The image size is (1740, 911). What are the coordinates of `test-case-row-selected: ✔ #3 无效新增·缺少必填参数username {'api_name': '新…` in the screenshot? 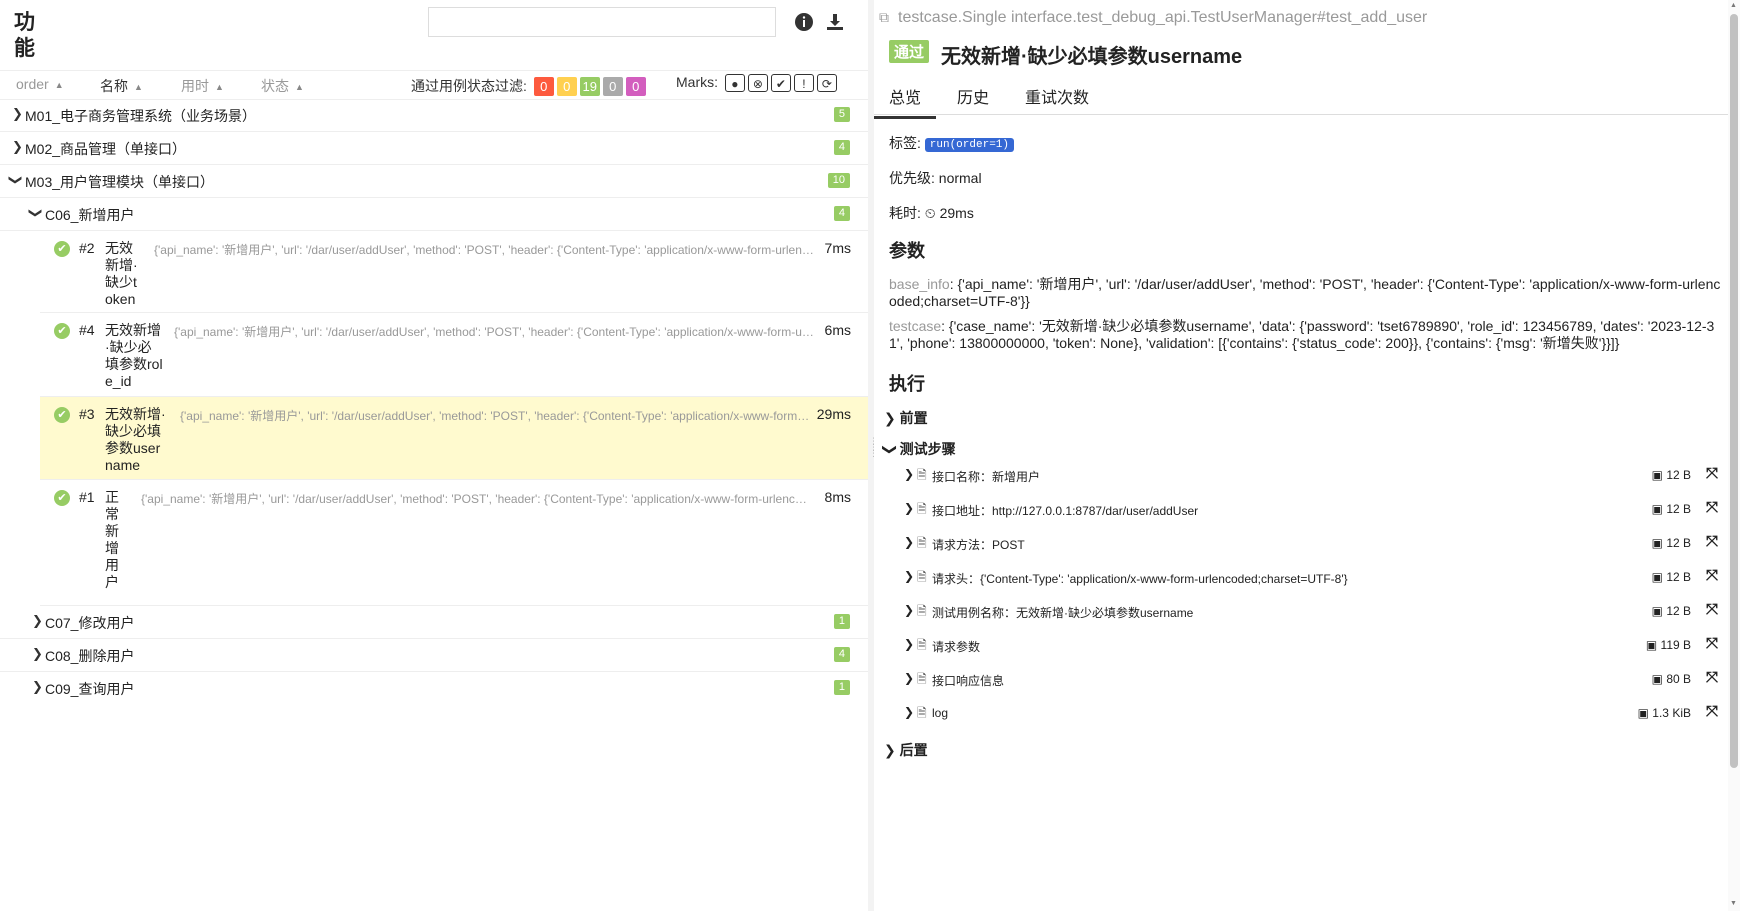 It's located at (454, 438).